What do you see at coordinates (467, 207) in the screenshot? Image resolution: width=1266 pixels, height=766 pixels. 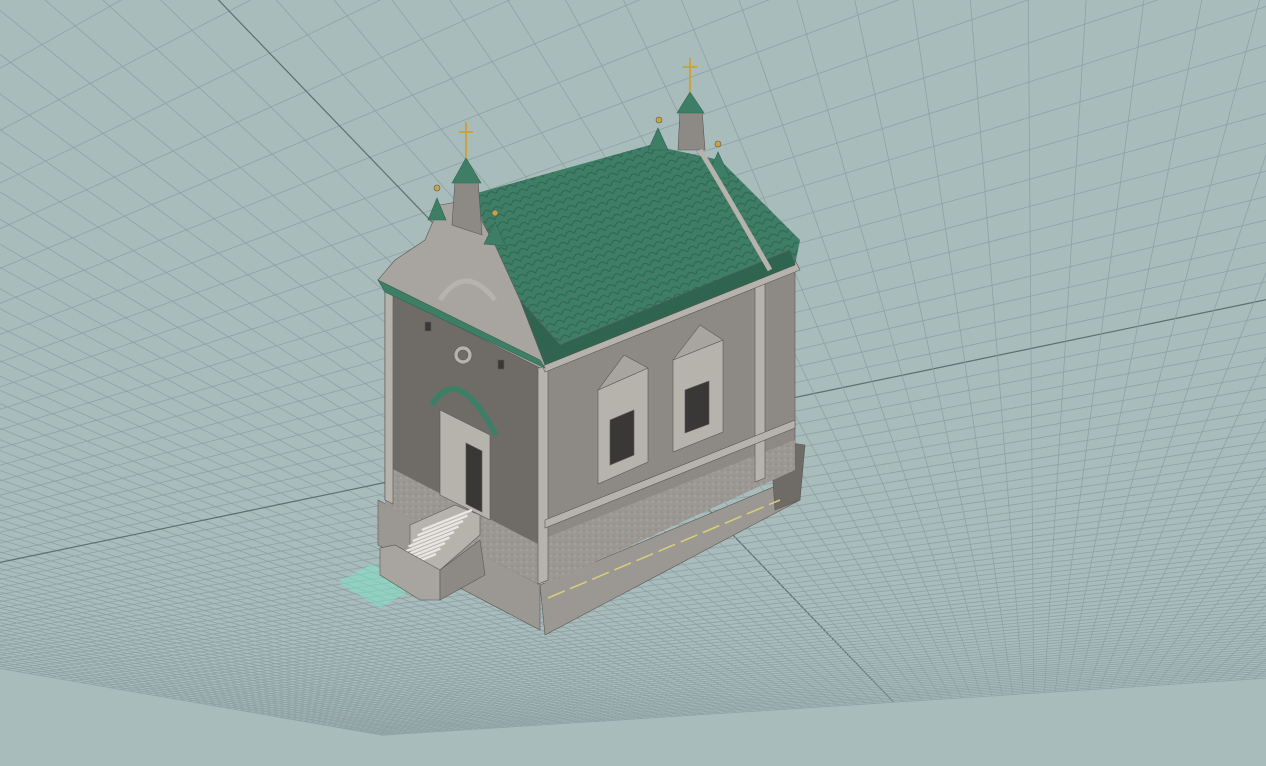 I see `gable-turret` at bounding box center [467, 207].